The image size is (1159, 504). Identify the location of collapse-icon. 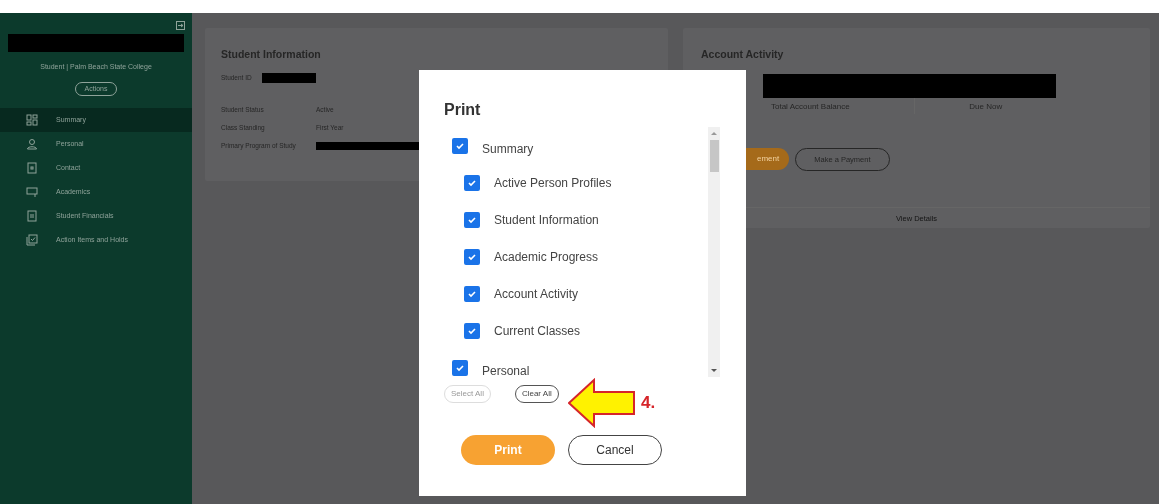
(180, 25).